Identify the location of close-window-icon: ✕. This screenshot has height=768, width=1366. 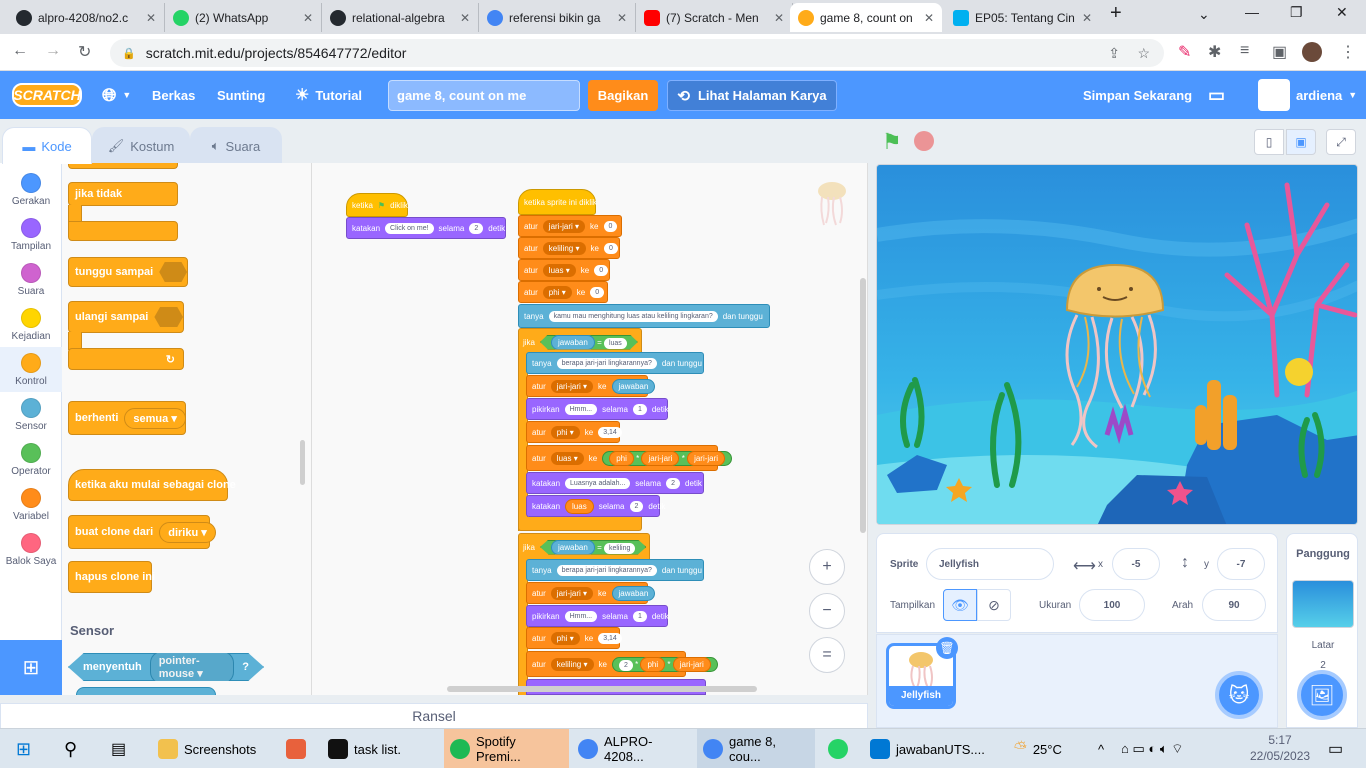
(1342, 12).